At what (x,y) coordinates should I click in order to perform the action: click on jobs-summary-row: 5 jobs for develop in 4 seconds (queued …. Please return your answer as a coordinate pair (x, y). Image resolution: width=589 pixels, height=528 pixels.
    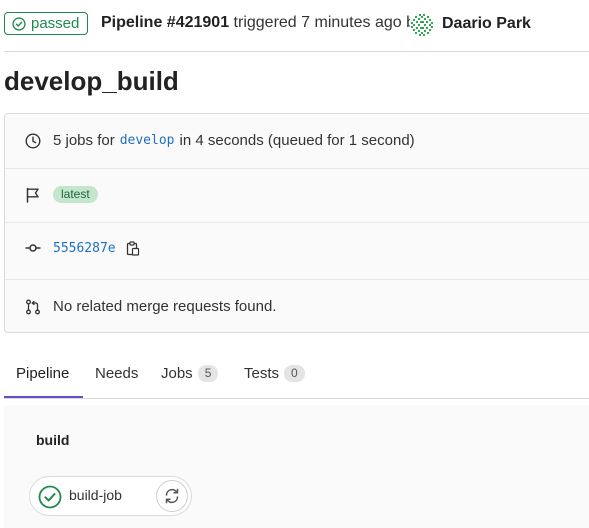
    Looking at the image, I should click on (297, 140).